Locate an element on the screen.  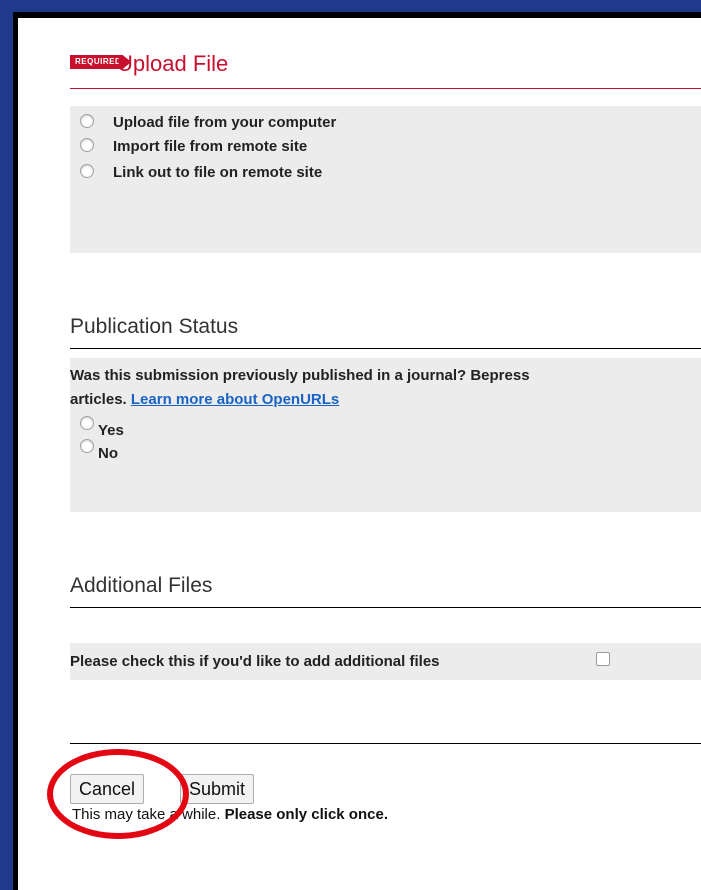
publication-question-cont: articles. Learn more about OpenURLs is located at coordinates (204, 399).